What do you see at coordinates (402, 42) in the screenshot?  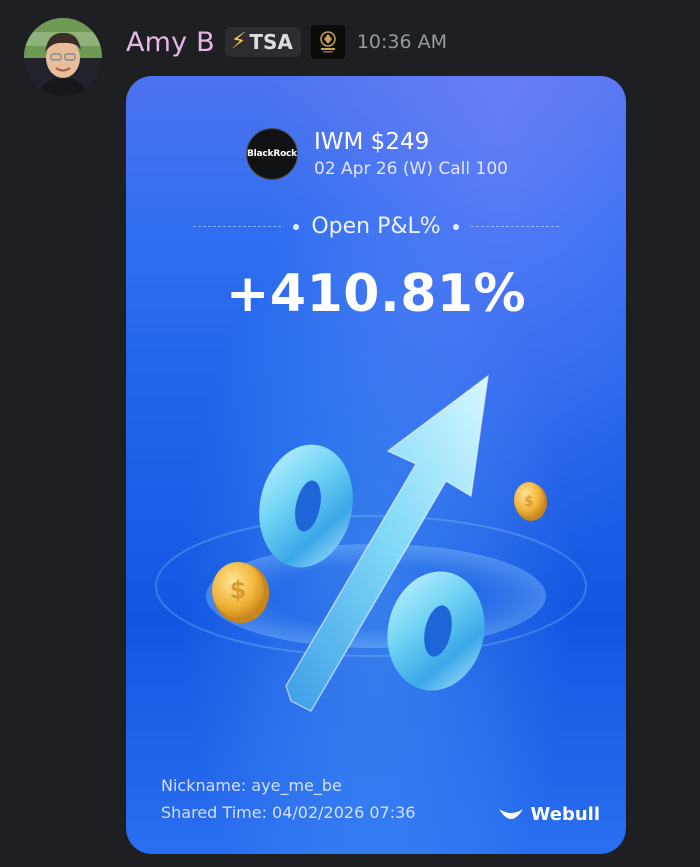 I see `message-timestamp: 10:36 AM` at bounding box center [402, 42].